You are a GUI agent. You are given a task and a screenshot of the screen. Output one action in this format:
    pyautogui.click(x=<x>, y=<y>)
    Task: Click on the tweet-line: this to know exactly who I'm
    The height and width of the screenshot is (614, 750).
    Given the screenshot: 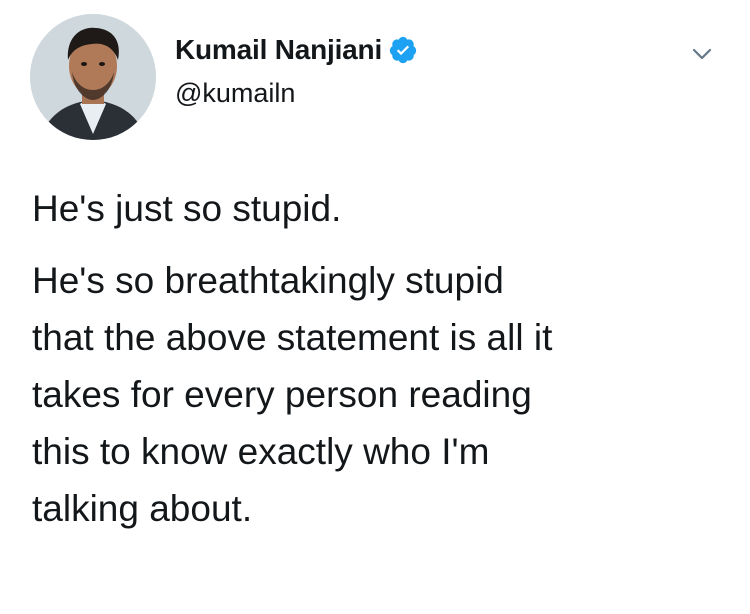 What is the action you would take?
    pyautogui.click(x=261, y=451)
    